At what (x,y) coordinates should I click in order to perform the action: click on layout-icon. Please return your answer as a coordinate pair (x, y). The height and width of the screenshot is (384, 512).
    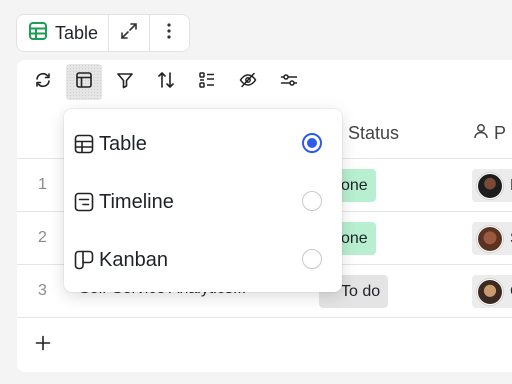
    Looking at the image, I should click on (84, 82).